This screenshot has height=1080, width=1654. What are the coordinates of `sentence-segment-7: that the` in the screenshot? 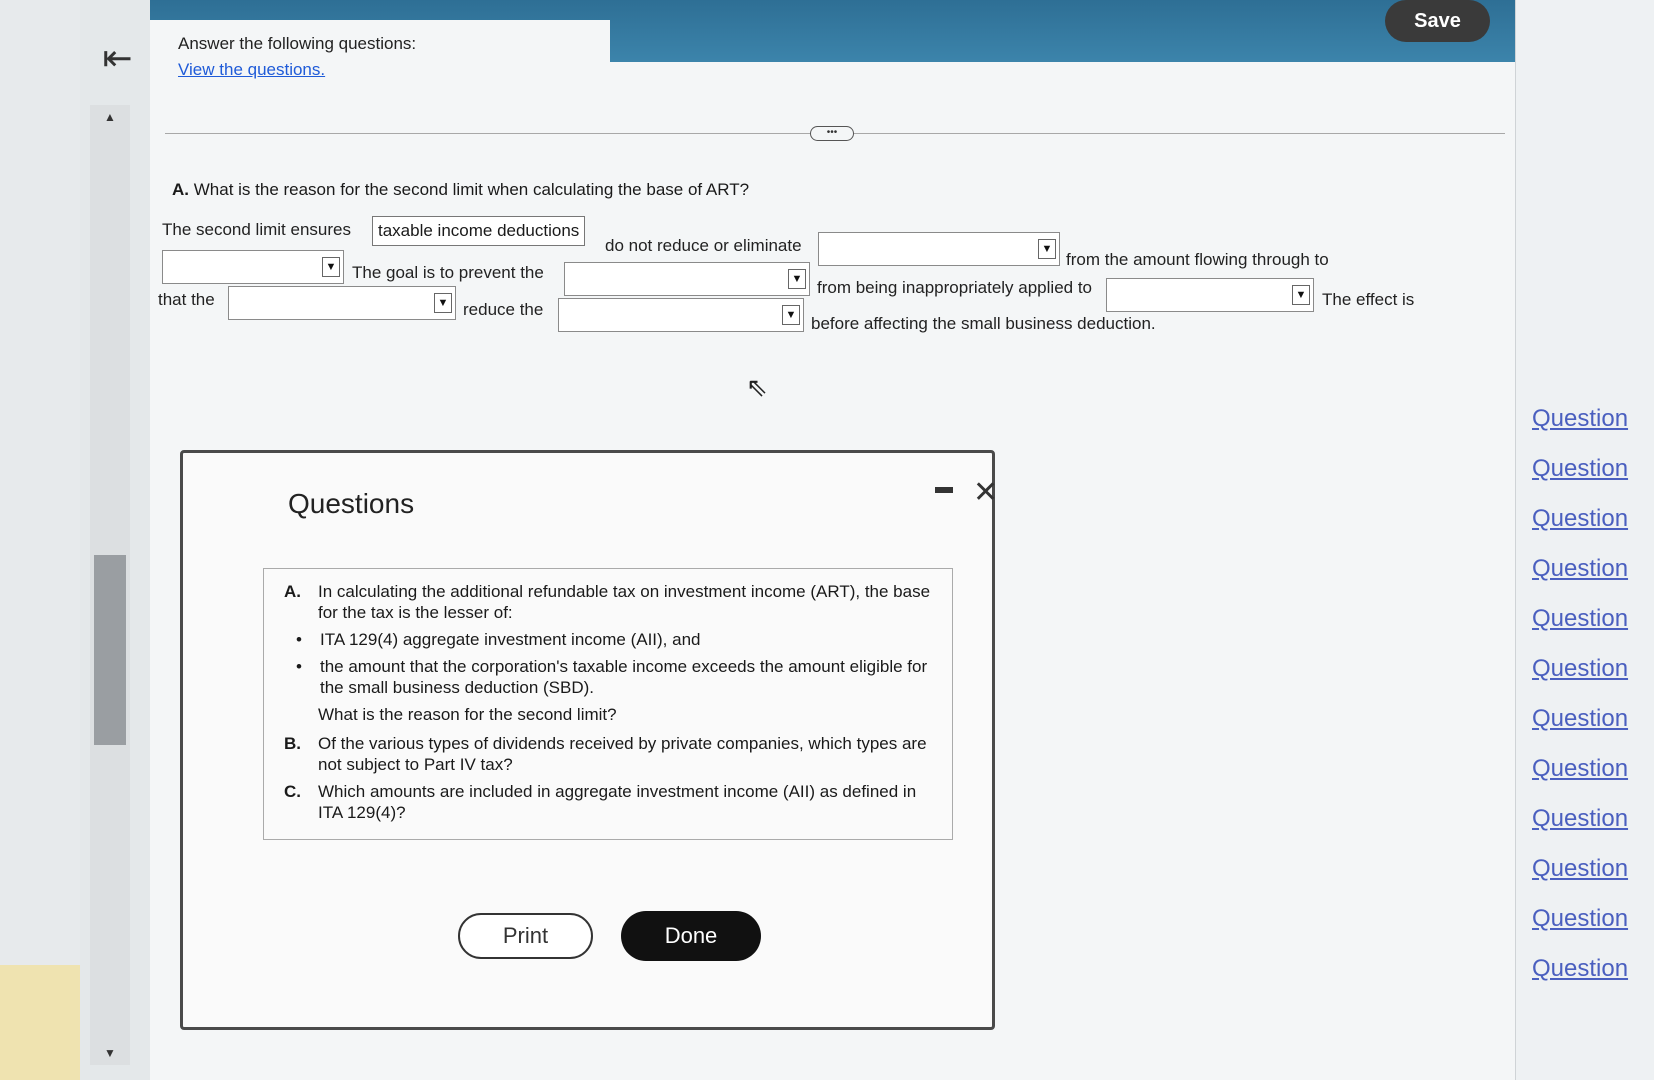 It's located at (186, 299).